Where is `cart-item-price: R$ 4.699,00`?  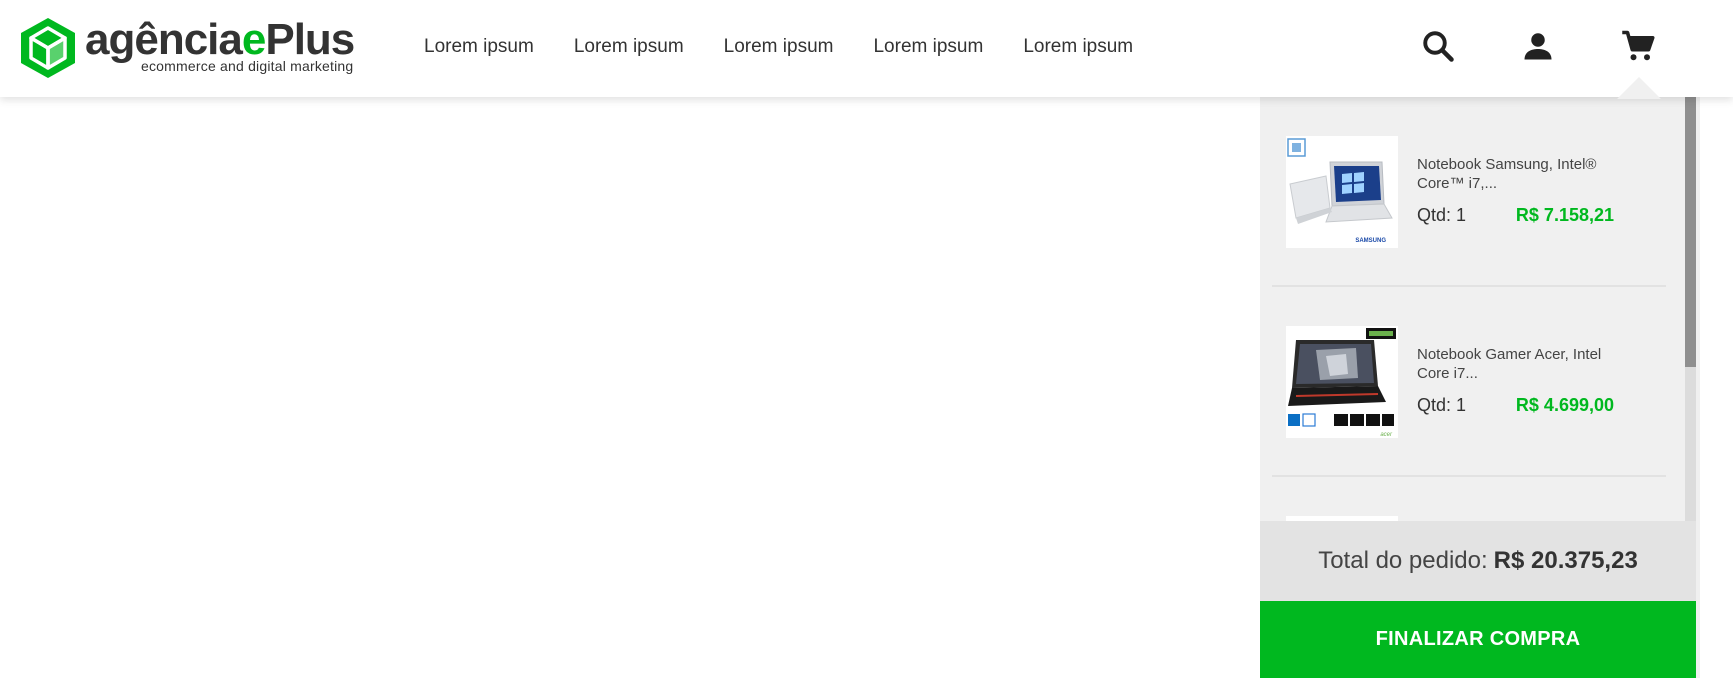 cart-item-price: R$ 4.699,00 is located at coordinates (1564, 405).